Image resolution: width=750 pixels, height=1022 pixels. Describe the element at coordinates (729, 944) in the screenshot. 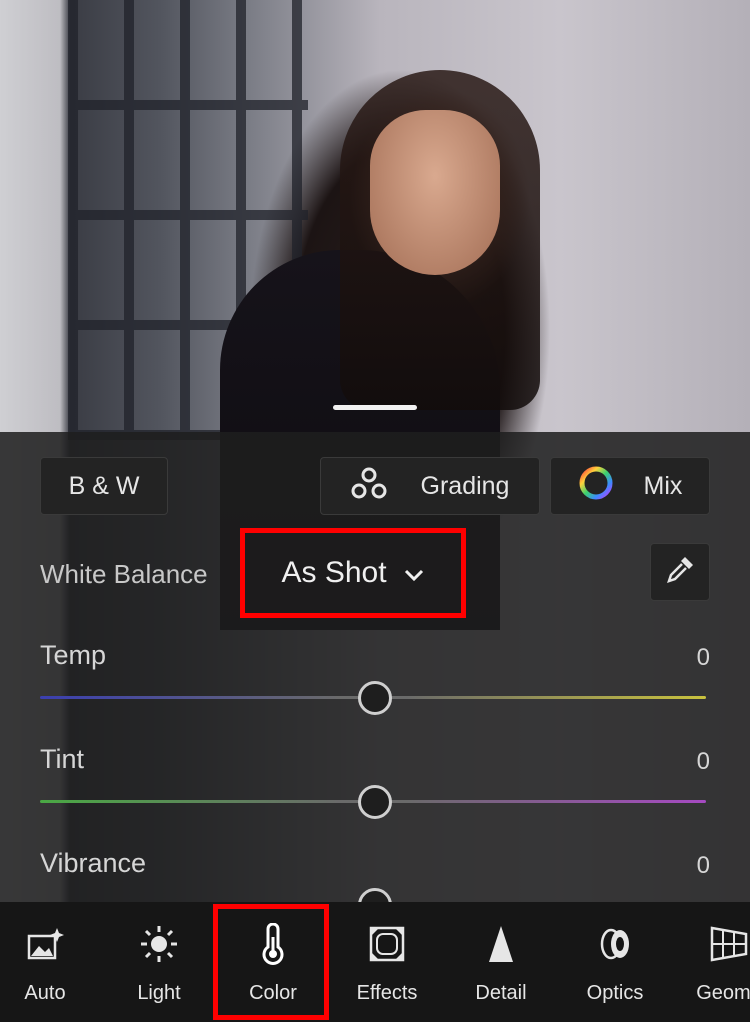

I see `geometry-icon` at that location.